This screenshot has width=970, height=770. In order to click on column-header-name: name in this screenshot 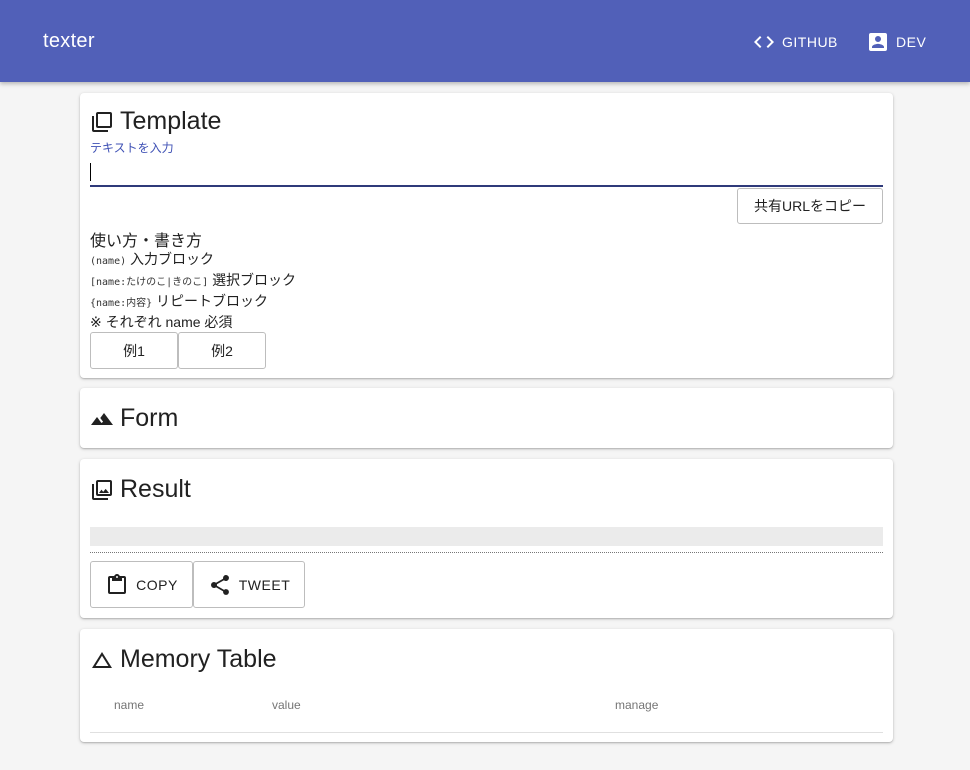, I will do `click(129, 705)`.